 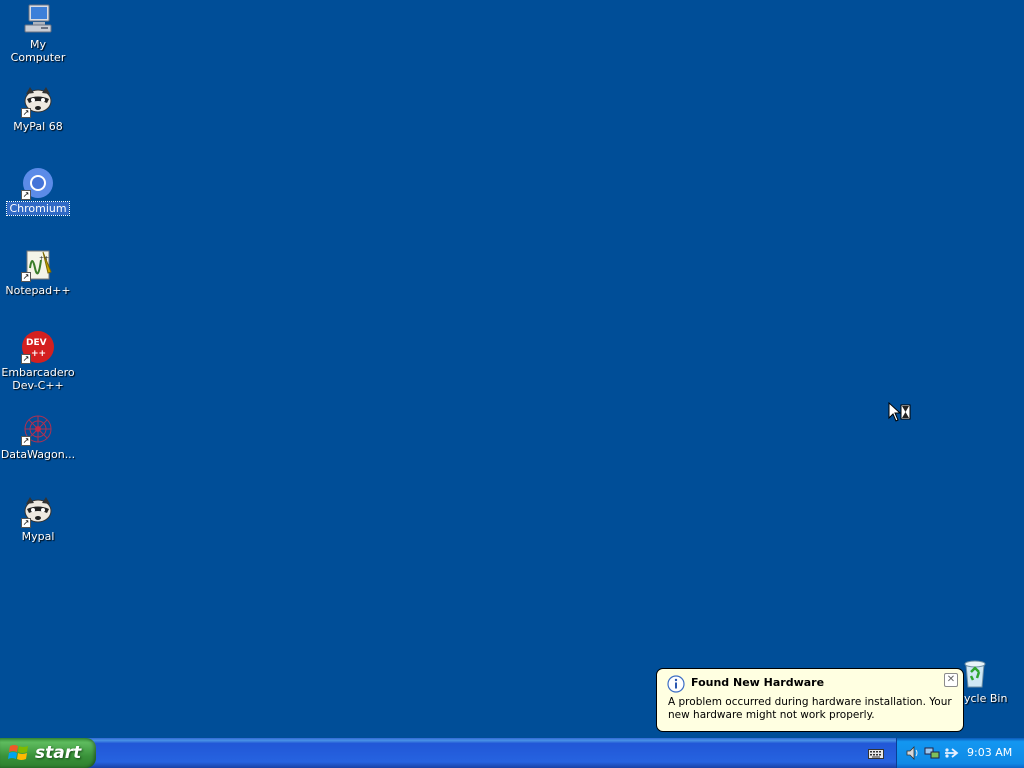 I want to click on close-icon: ✕, so click(x=951, y=680).